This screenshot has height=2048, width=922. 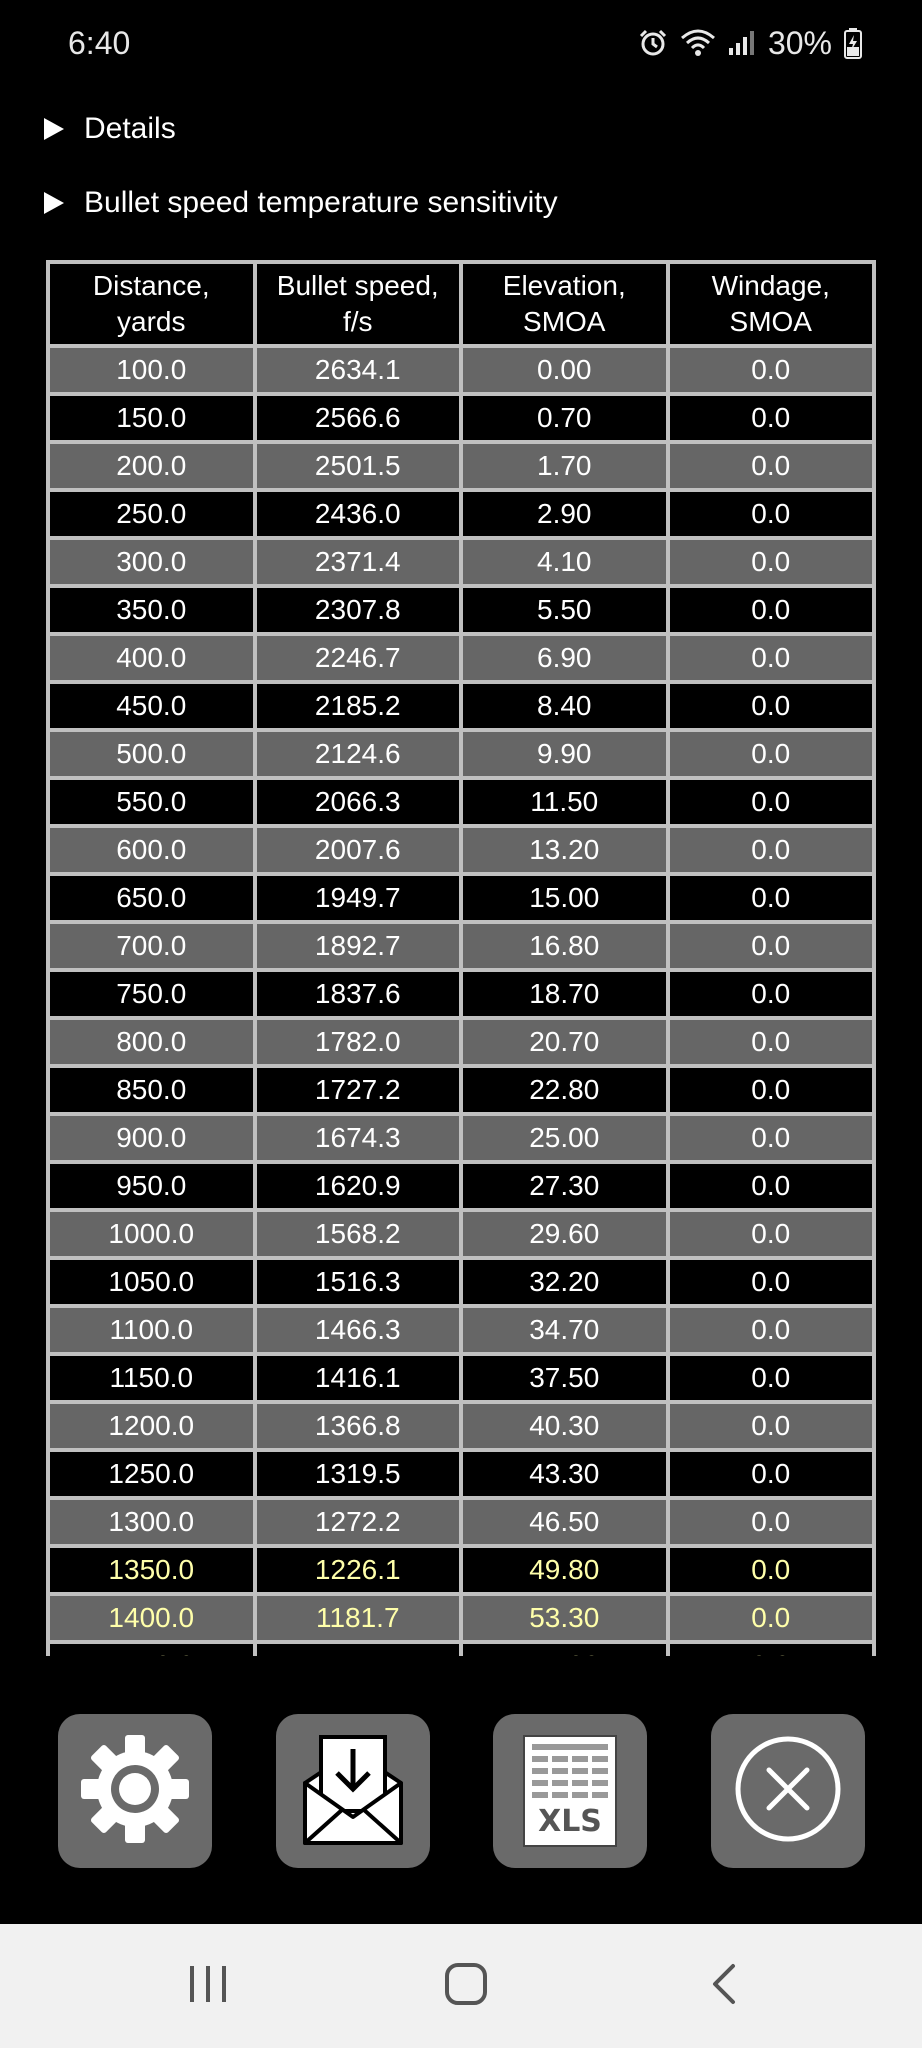 I want to click on cell-elevation: 9.90, so click(x=564, y=754).